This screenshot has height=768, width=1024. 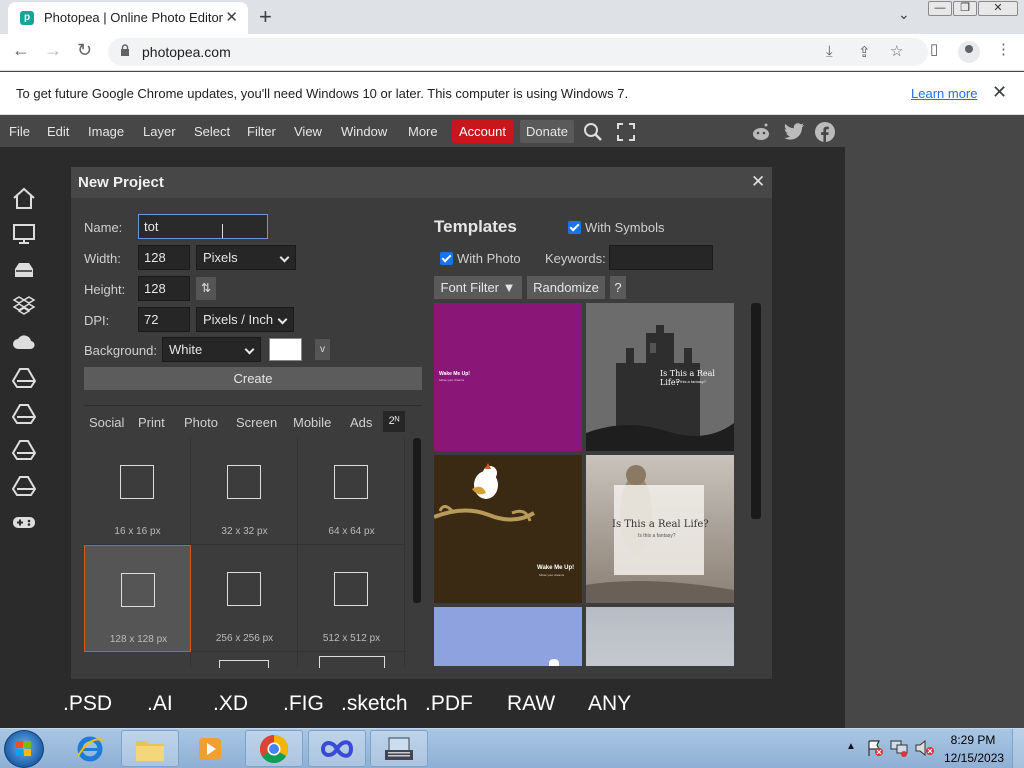 I want to click on new-tab-button: +, so click(x=265, y=17).